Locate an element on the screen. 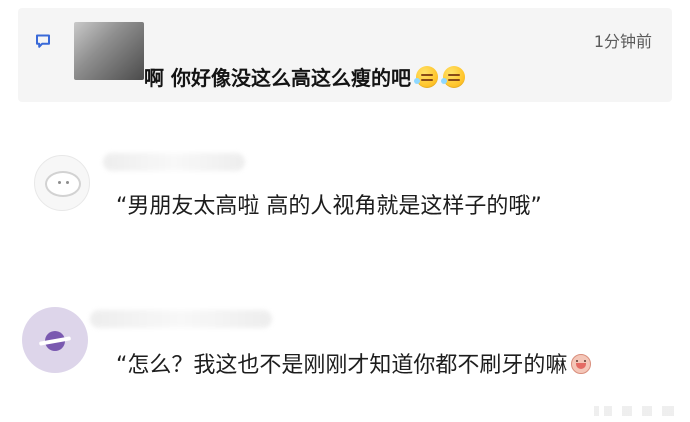 The height and width of the screenshot is (422, 690). notification-message-text: 啊 你好像没这么高这么瘦的吧 is located at coordinates (277, 78).